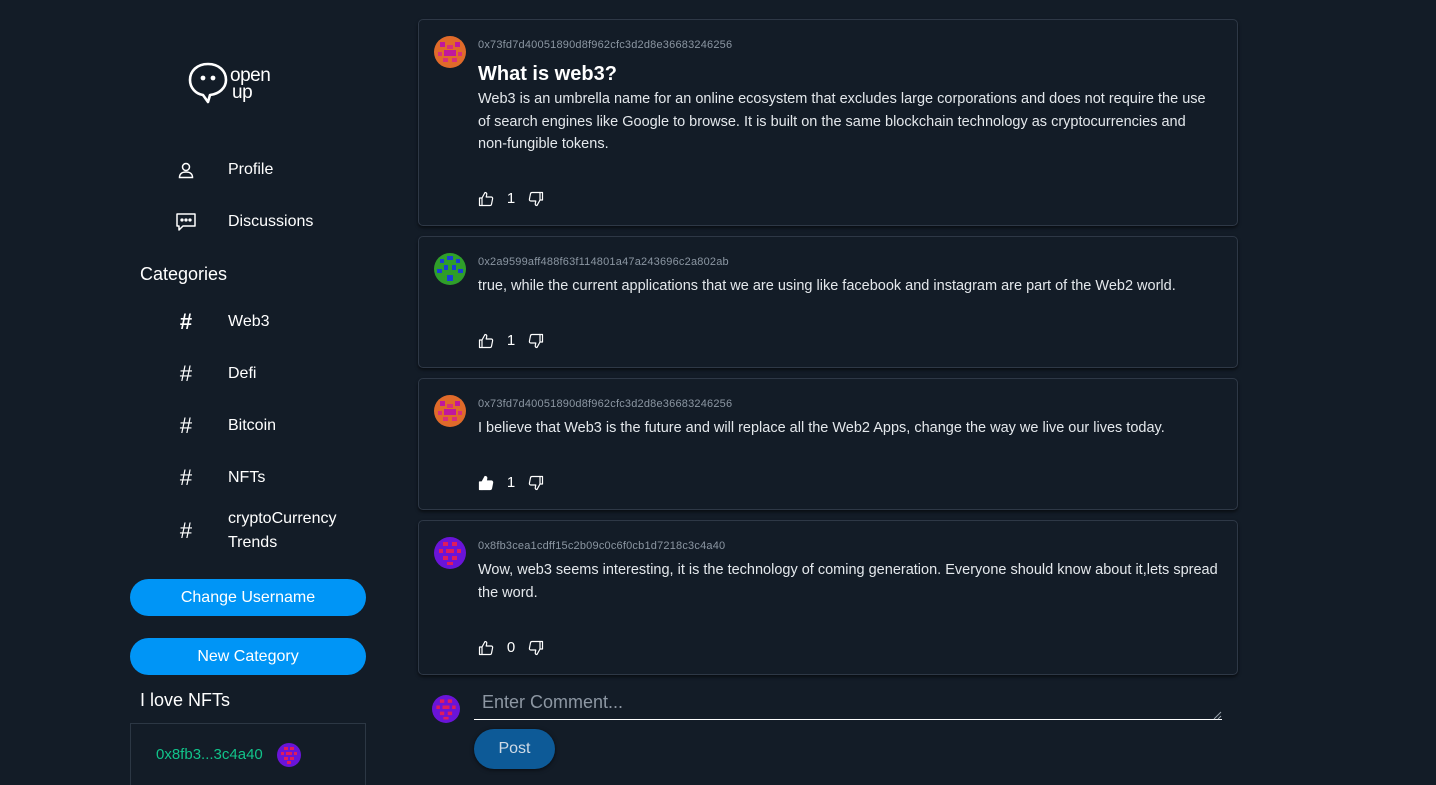 This screenshot has width=1436, height=785. Describe the element at coordinates (514, 749) in the screenshot. I see `post-comment-button: Post` at that location.